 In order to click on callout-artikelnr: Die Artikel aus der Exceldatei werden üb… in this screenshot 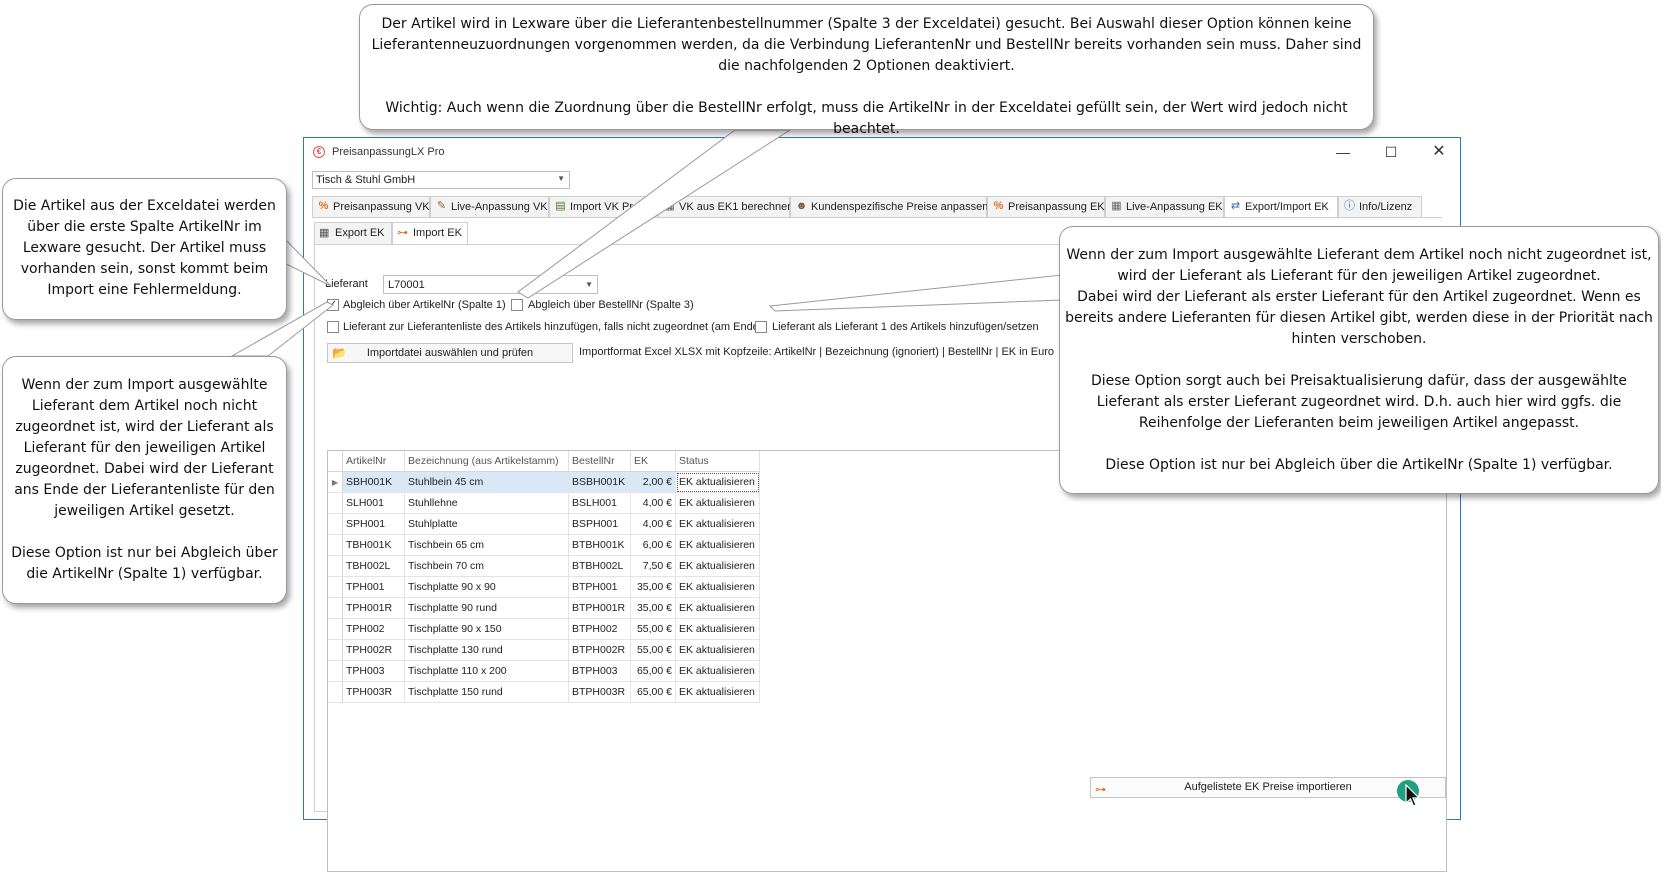, I will do `click(144, 249)`.